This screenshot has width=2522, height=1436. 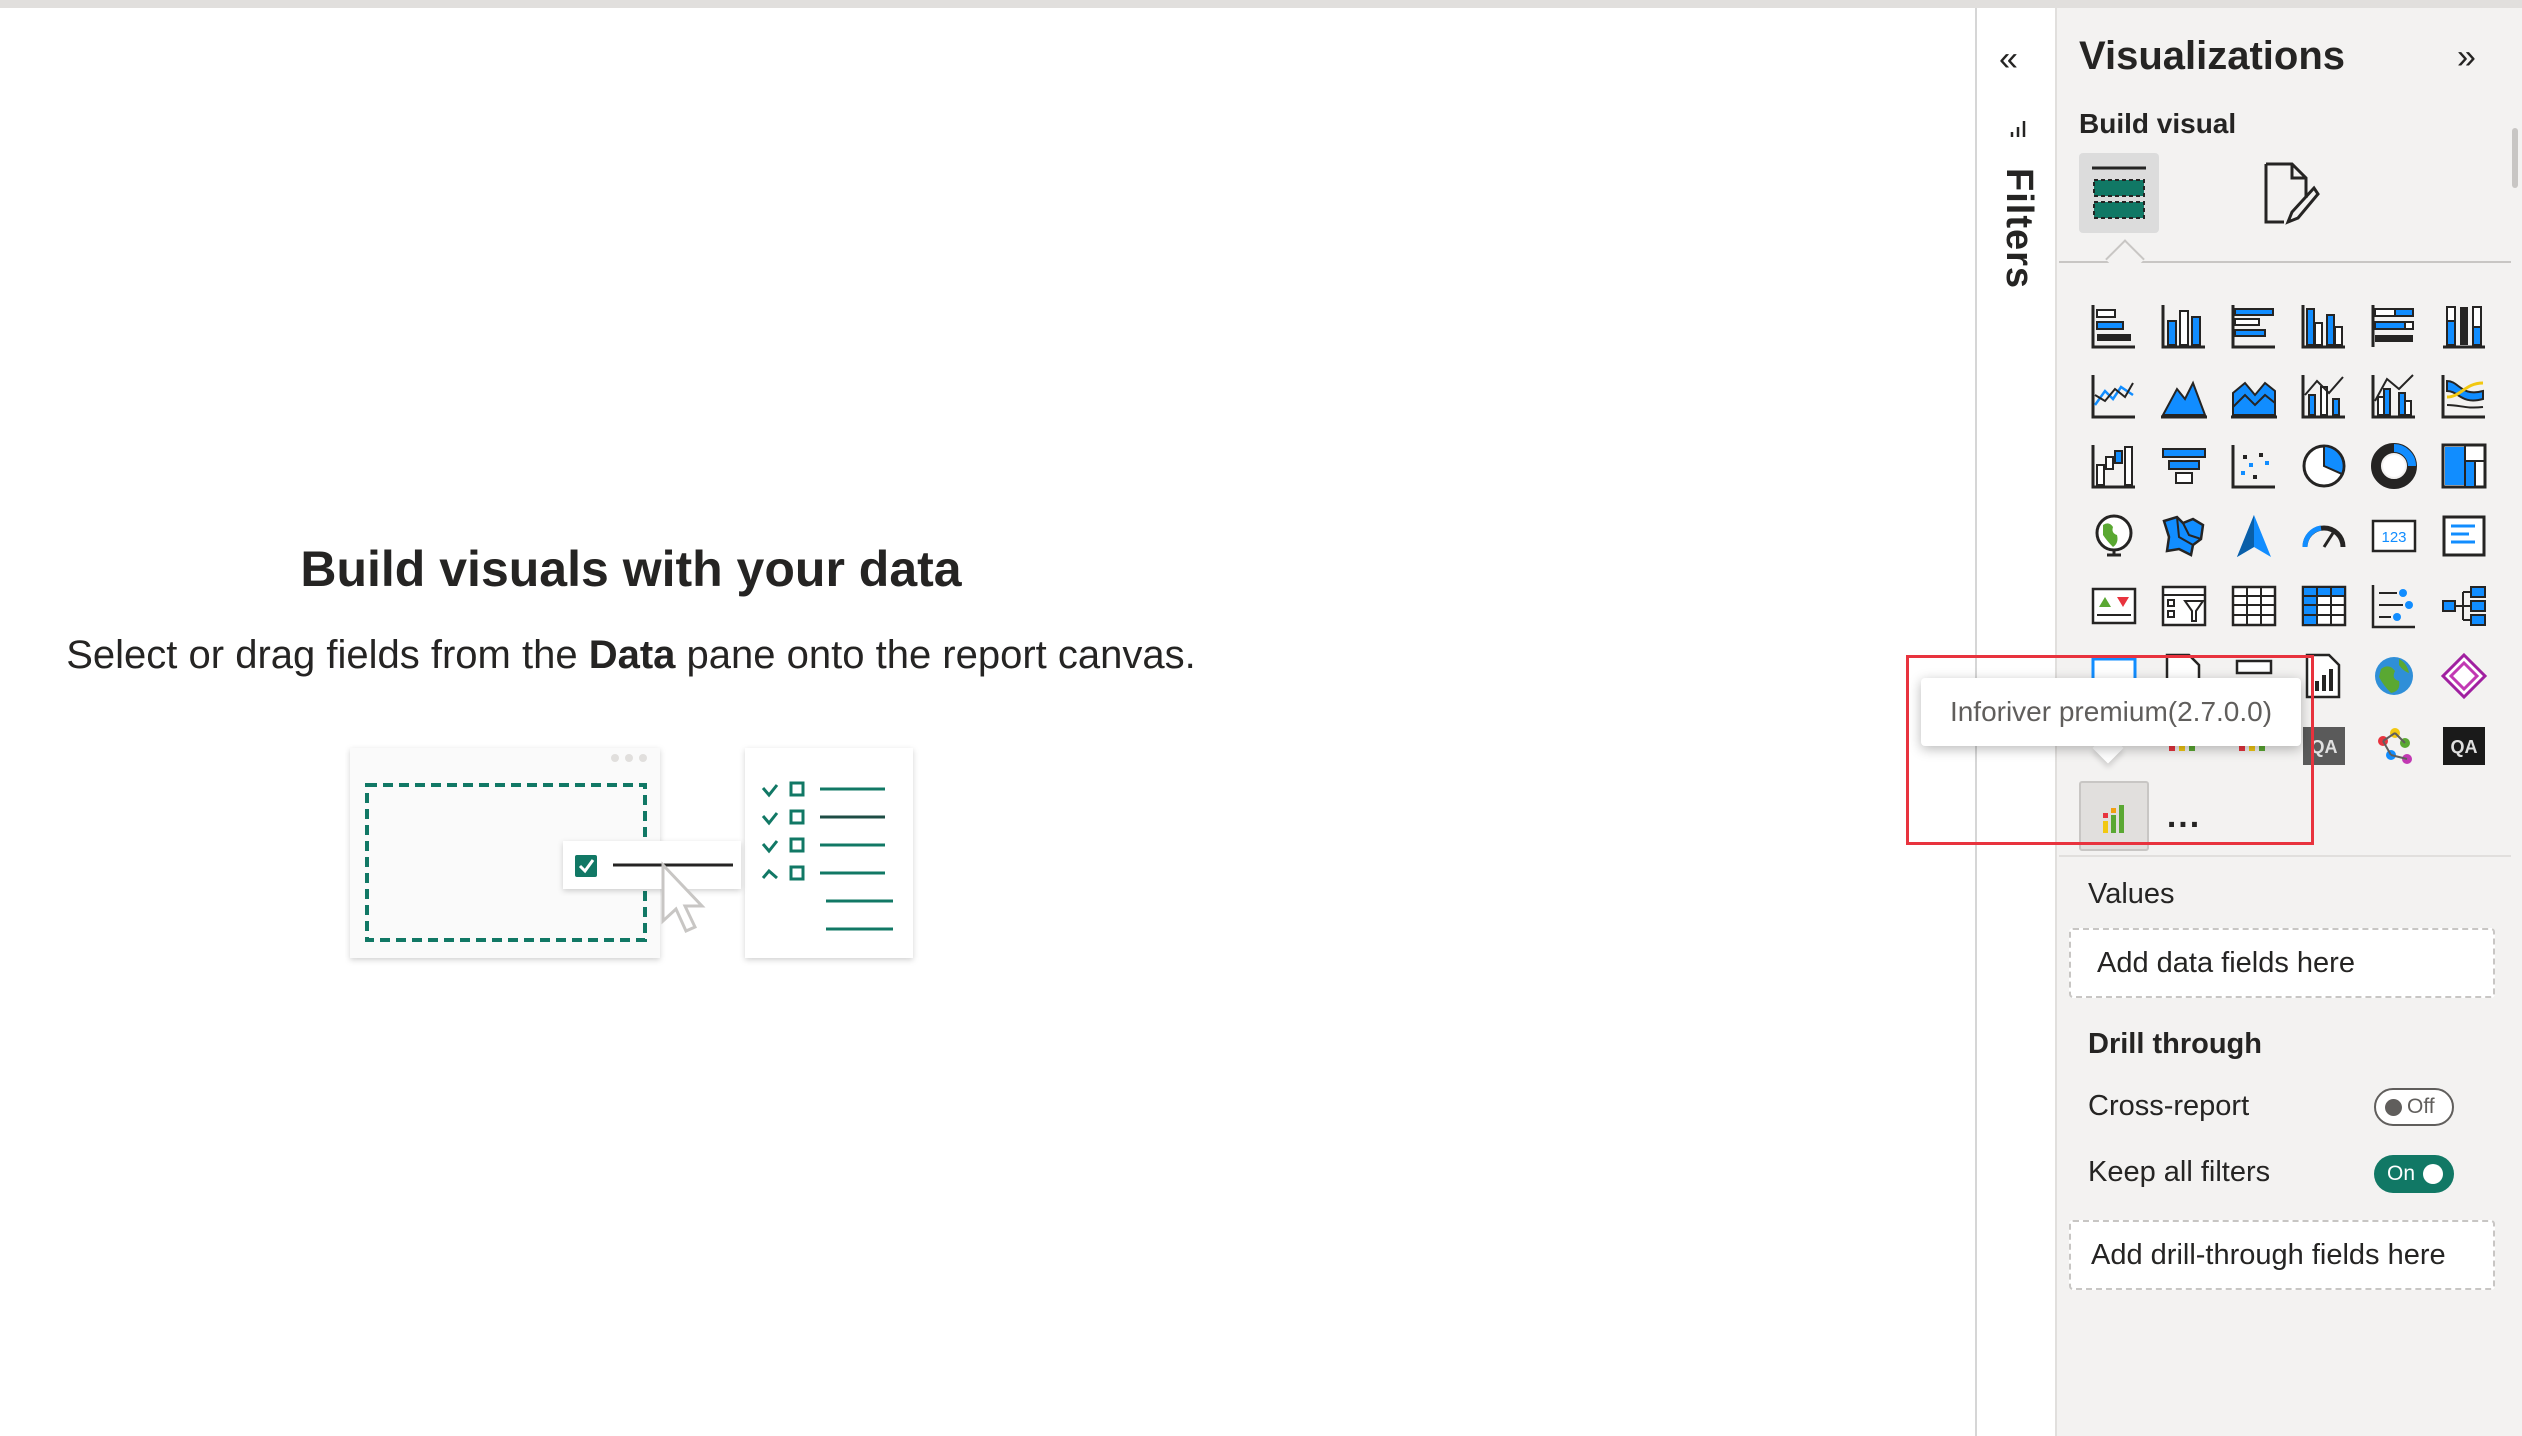 What do you see at coordinates (2464, 396) in the screenshot?
I see `ribbon-chart-icon` at bounding box center [2464, 396].